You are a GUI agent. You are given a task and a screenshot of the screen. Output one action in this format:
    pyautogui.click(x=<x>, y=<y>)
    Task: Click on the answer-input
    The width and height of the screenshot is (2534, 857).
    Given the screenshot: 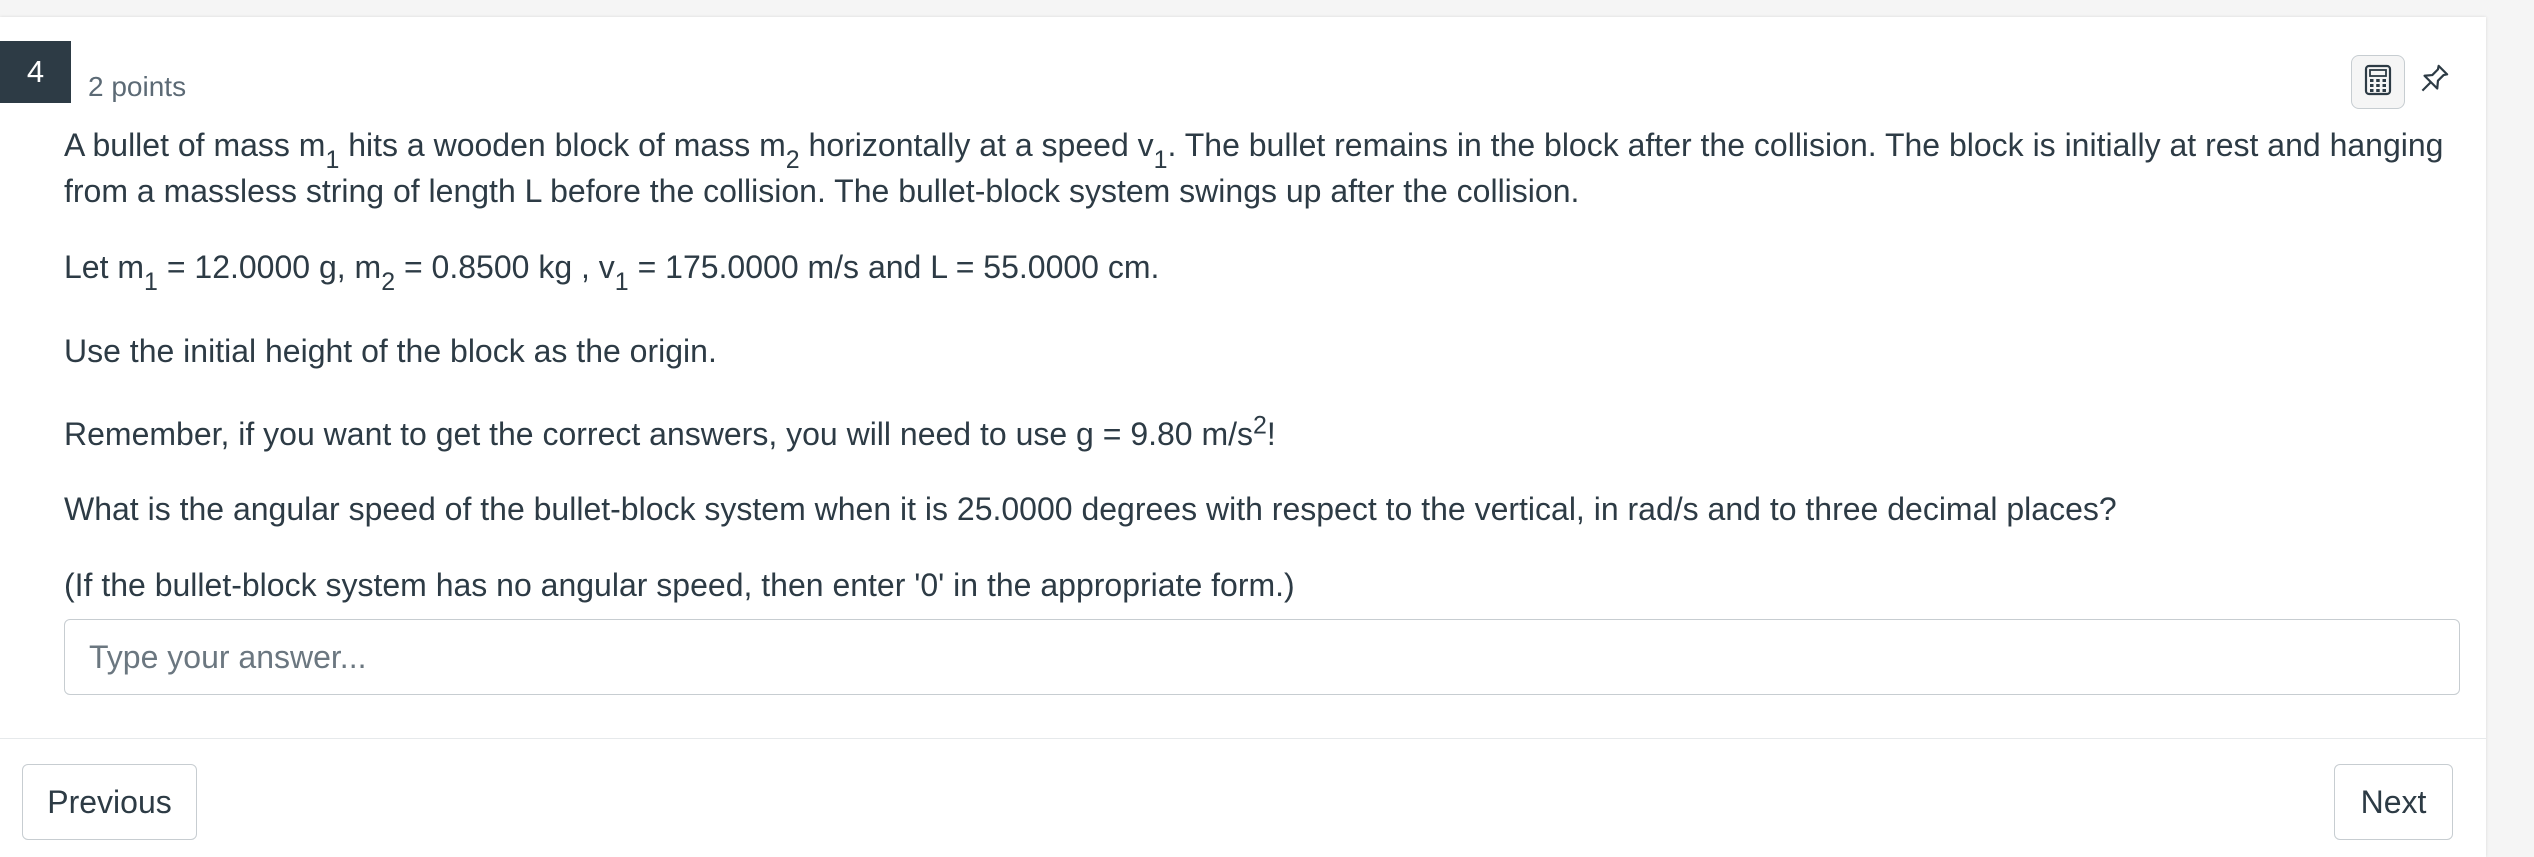 What is the action you would take?
    pyautogui.click(x=1262, y=657)
    